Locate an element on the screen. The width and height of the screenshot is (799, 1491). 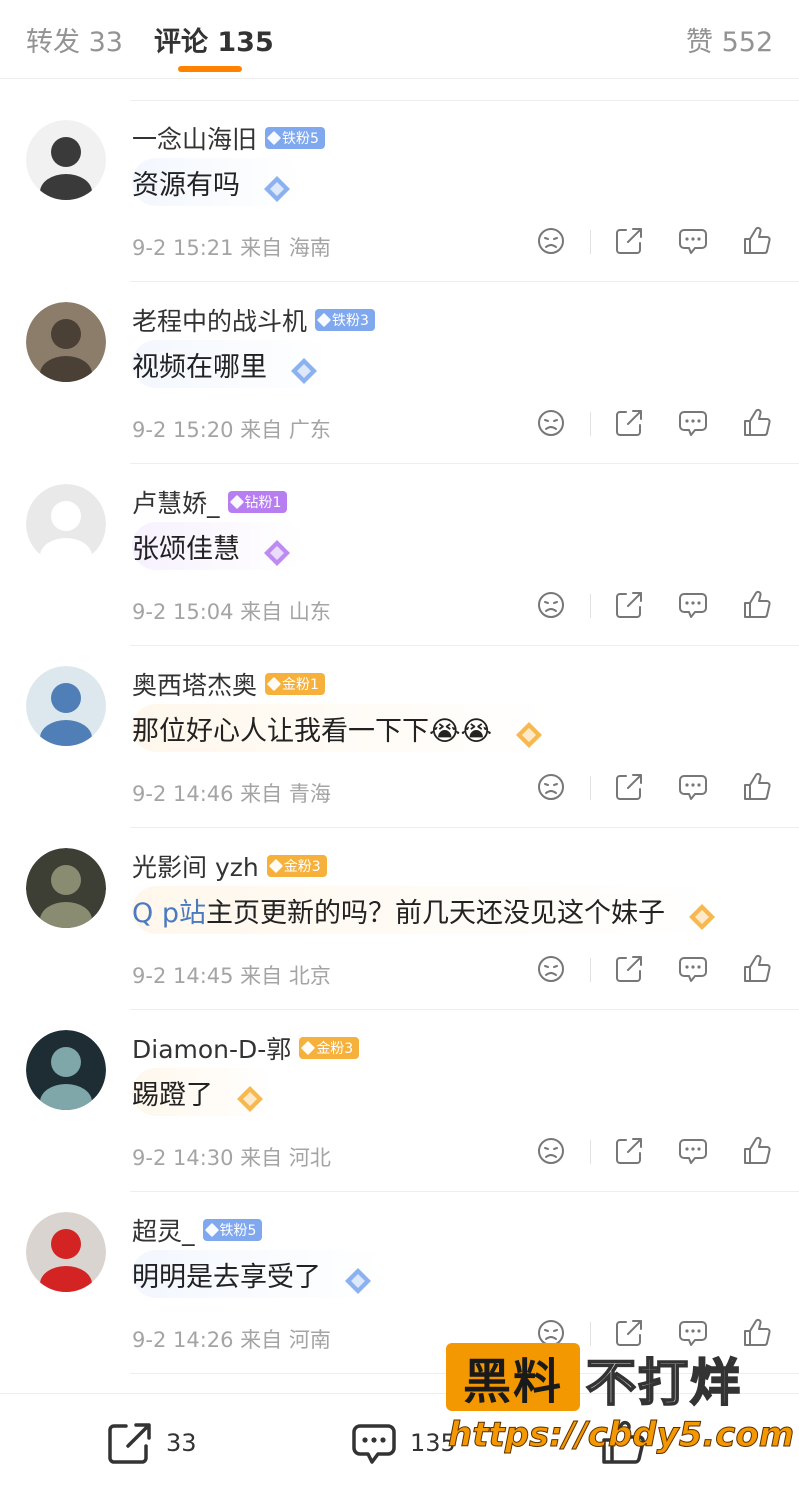
fan-badge: 金粉1 is located at coordinates (295, 684).